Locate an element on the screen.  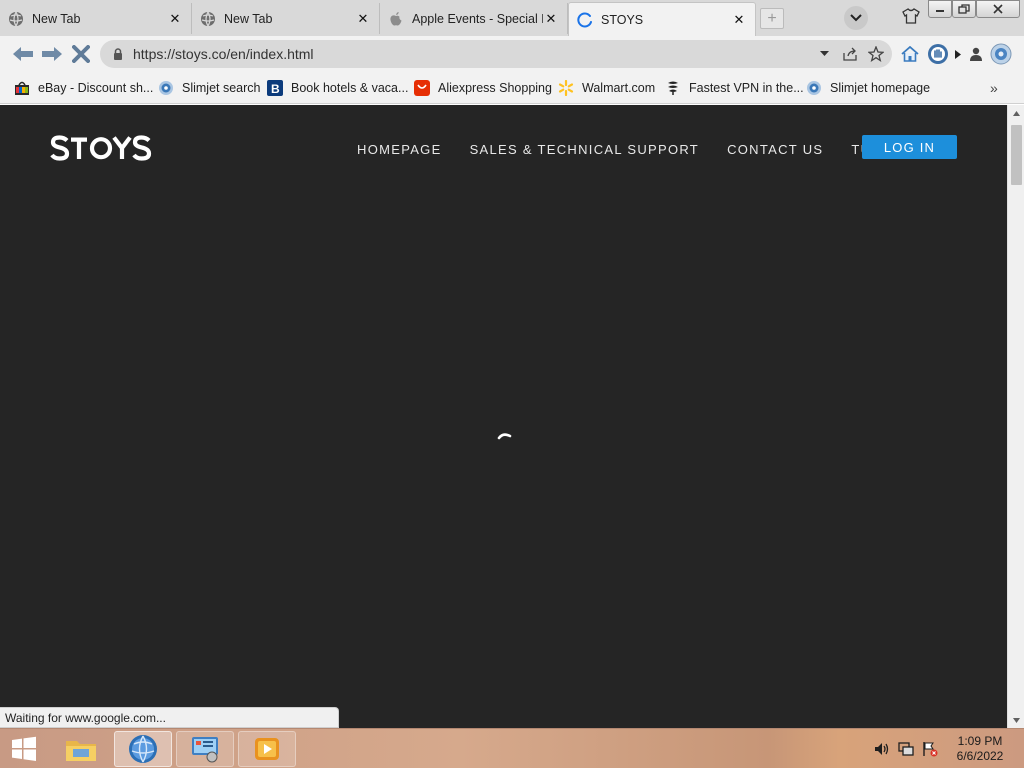
network-icon is located at coordinates (906, 749).